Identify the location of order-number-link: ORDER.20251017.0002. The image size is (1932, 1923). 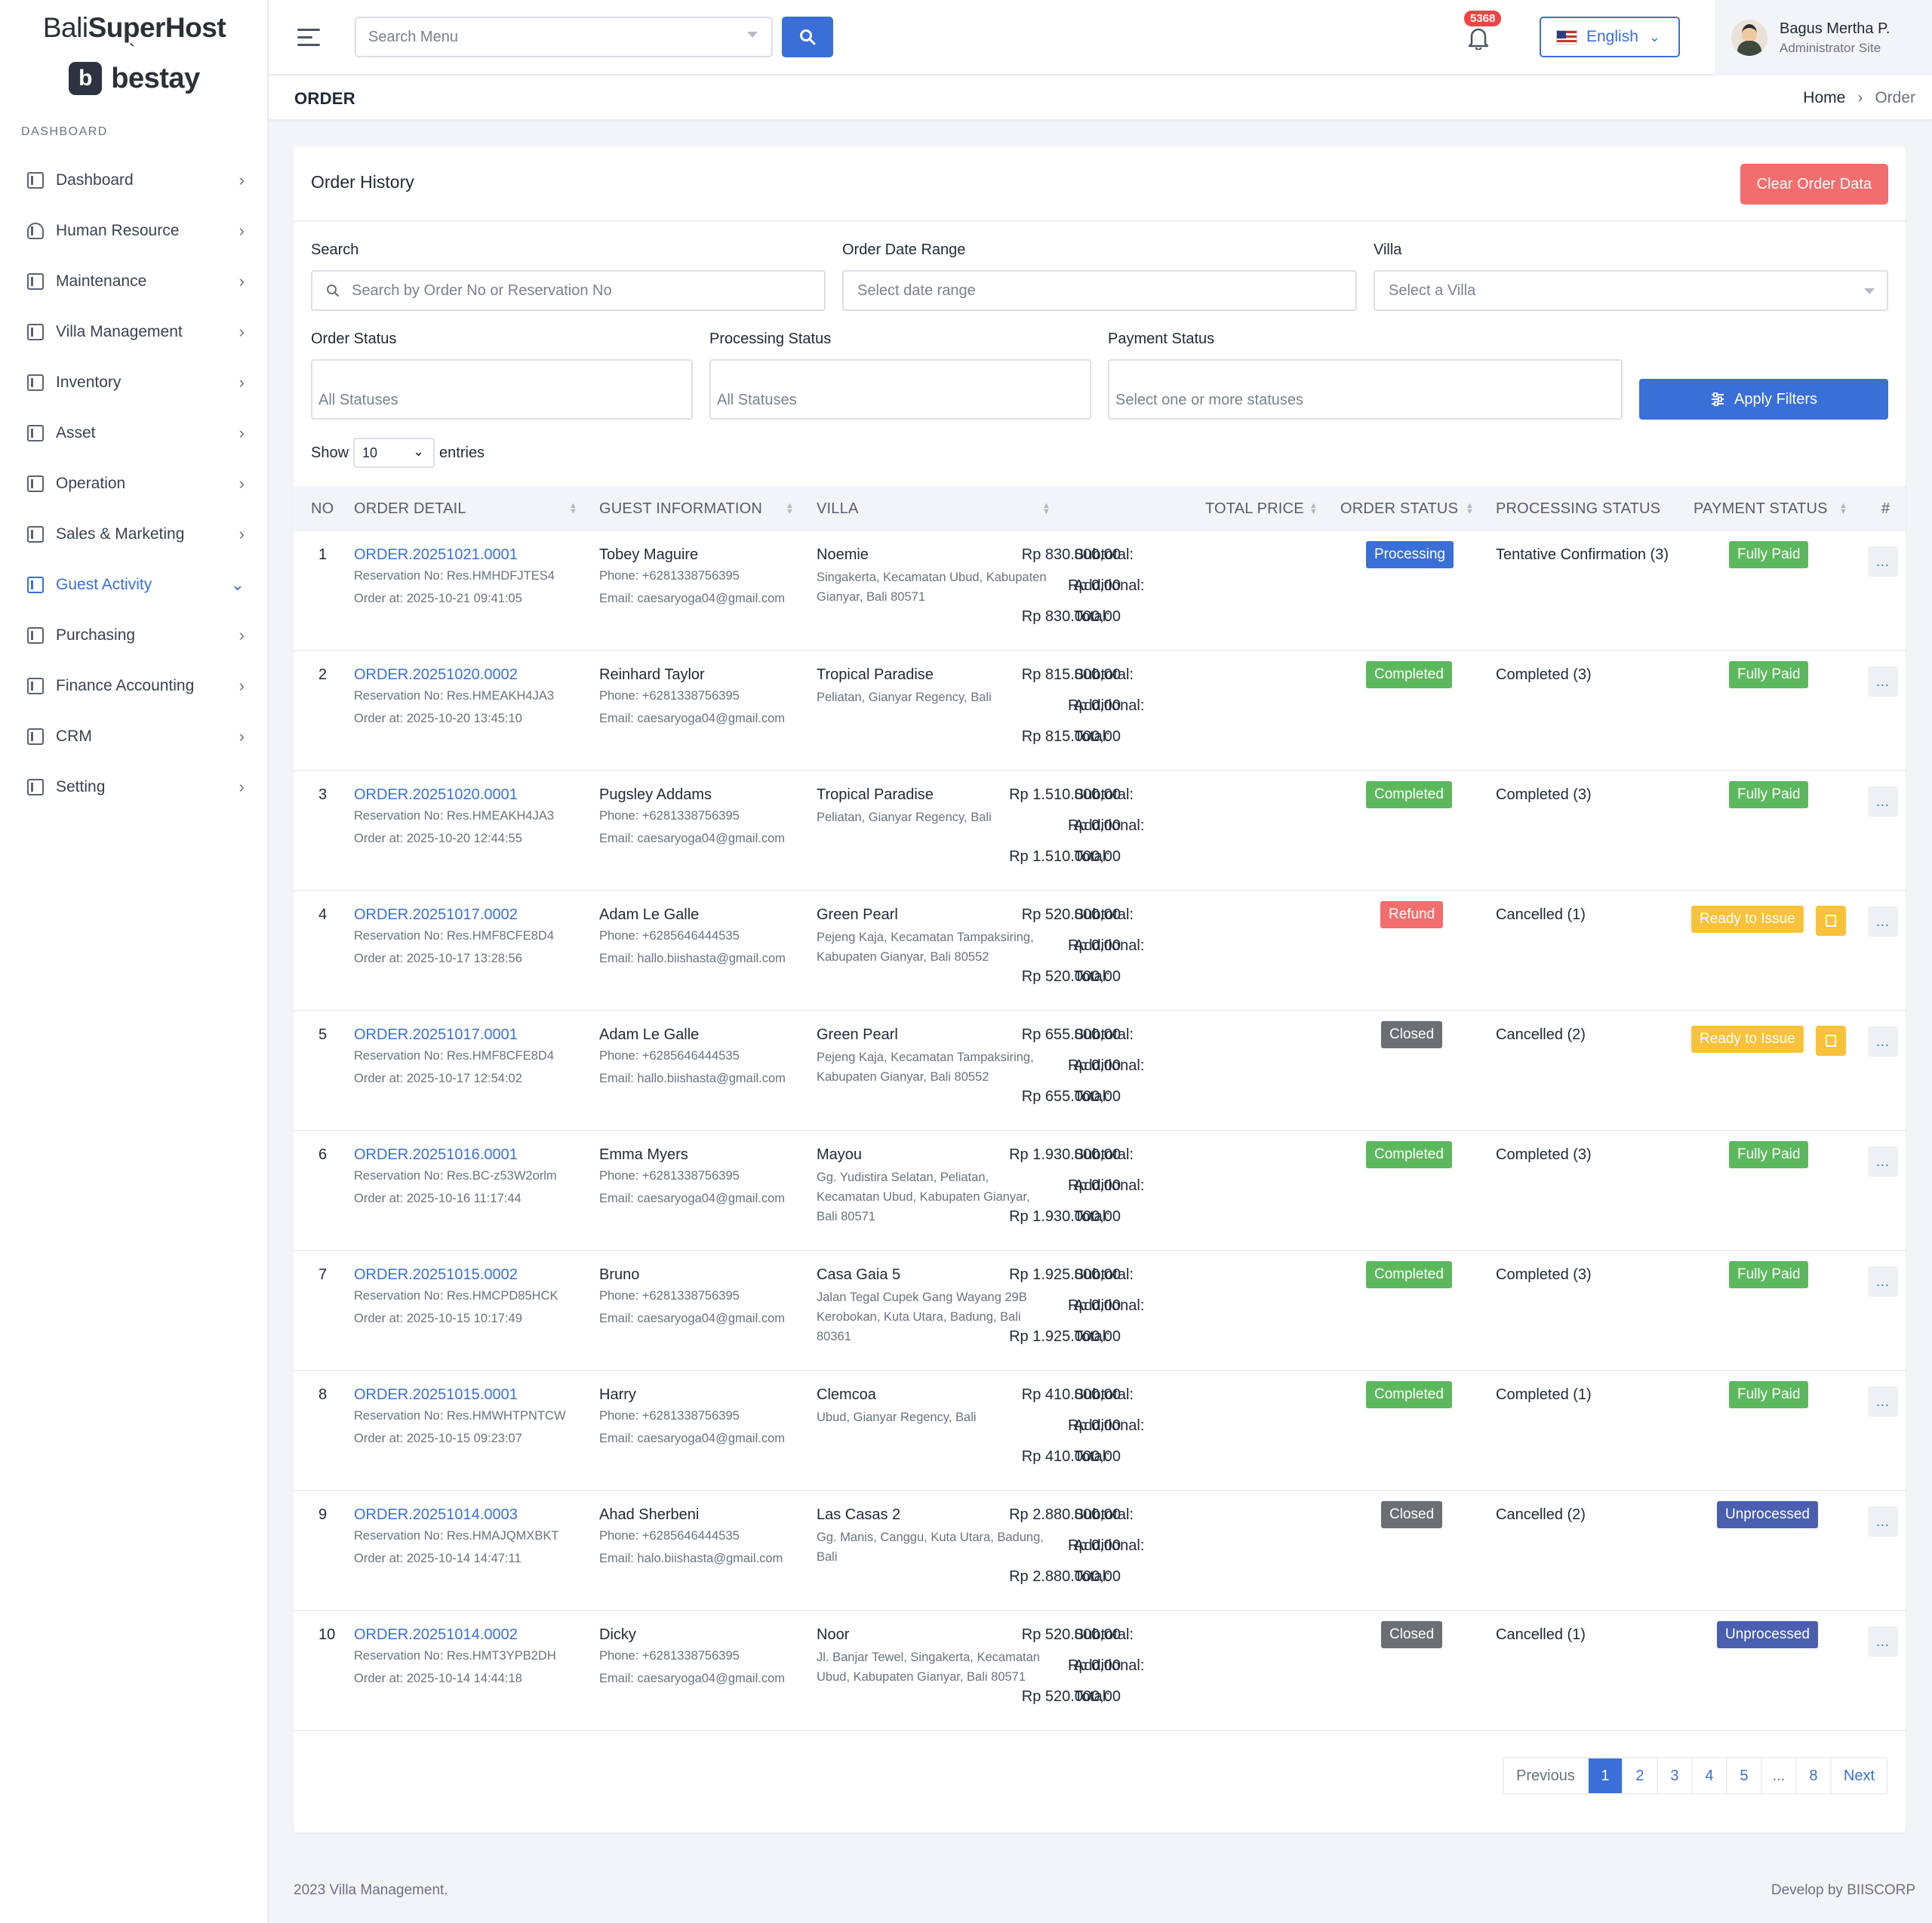
(436, 915).